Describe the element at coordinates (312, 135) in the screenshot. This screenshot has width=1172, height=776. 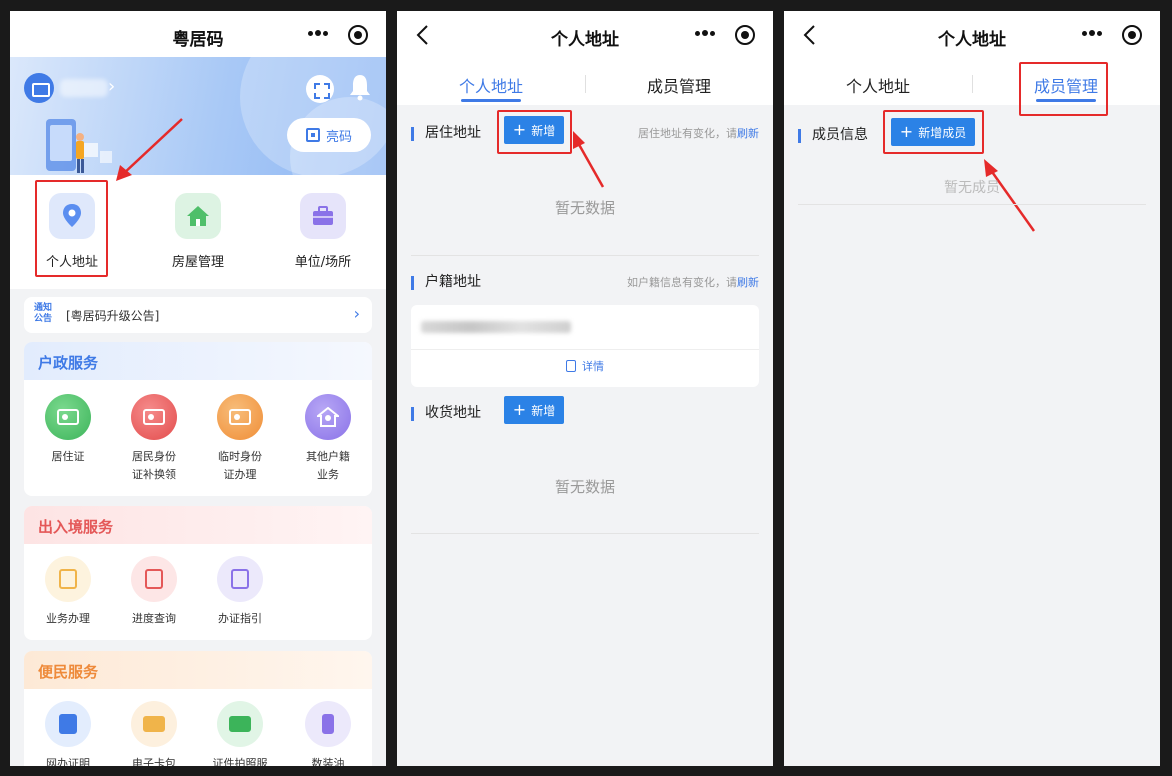
I see `qr-code-icon` at that location.